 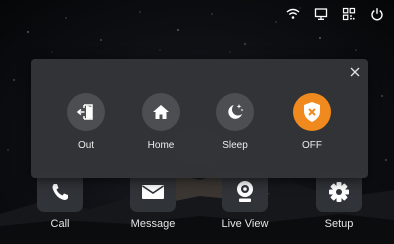 I want to click on moon-stars-icon, so click(x=236, y=111).